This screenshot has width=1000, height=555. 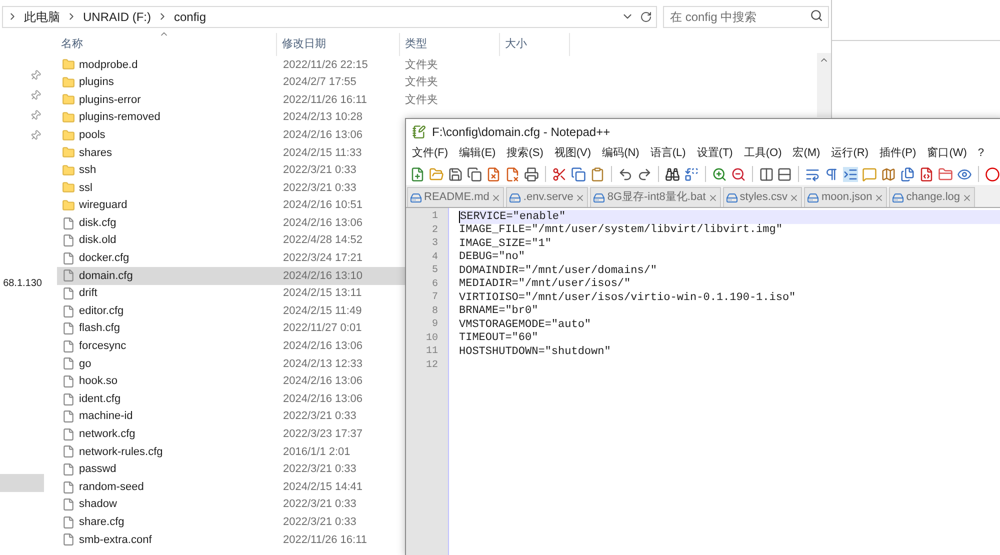 I want to click on file-row: forcesync 2024/2/16 13:06, so click(x=231, y=347).